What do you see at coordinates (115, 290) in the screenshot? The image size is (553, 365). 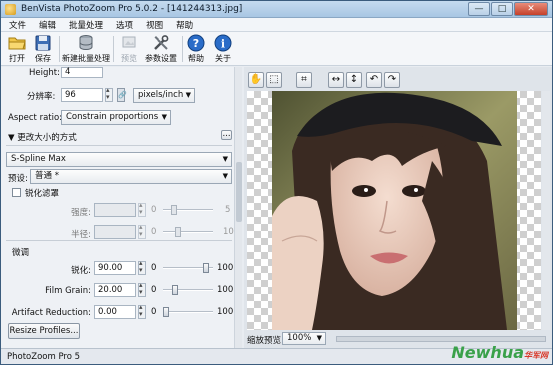 I see `film-grain-field: 20.00` at bounding box center [115, 290].